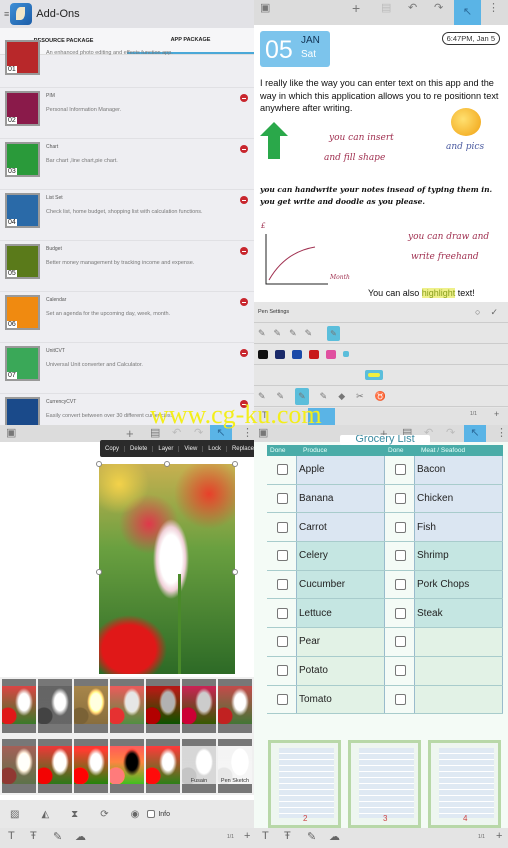 This screenshot has width=508, height=848. I want to click on filter-thumbnail: Pen Sketch, so click(235, 766).